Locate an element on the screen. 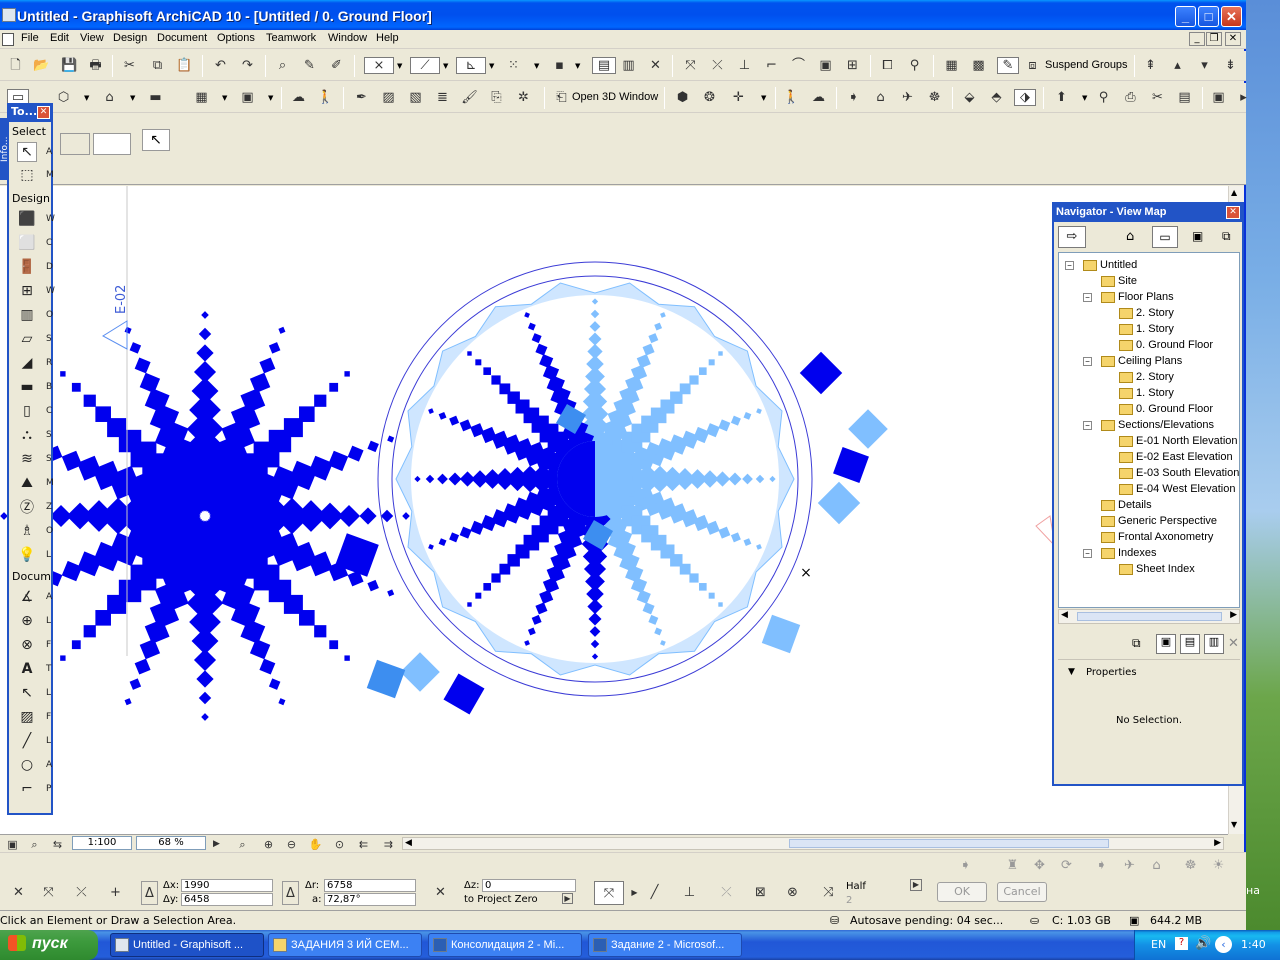 This screenshot has width=1280, height=960. scroll-right-icon: ▶ is located at coordinates (1233, 615).